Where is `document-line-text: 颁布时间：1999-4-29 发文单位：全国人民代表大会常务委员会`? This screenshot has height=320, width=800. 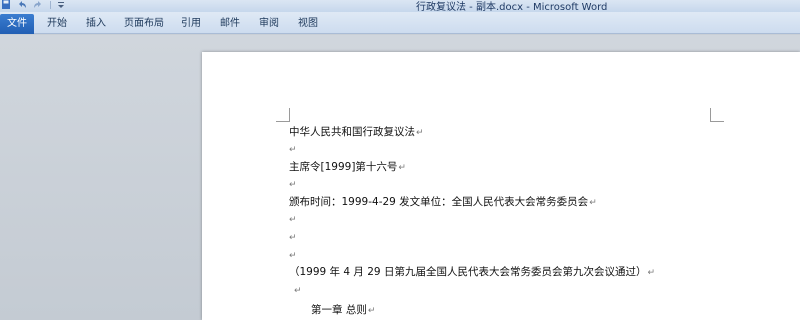 document-line-text: 颁布时间：1999-4-29 发文单位：全国人民代表大会常务委员会 is located at coordinates (439, 202).